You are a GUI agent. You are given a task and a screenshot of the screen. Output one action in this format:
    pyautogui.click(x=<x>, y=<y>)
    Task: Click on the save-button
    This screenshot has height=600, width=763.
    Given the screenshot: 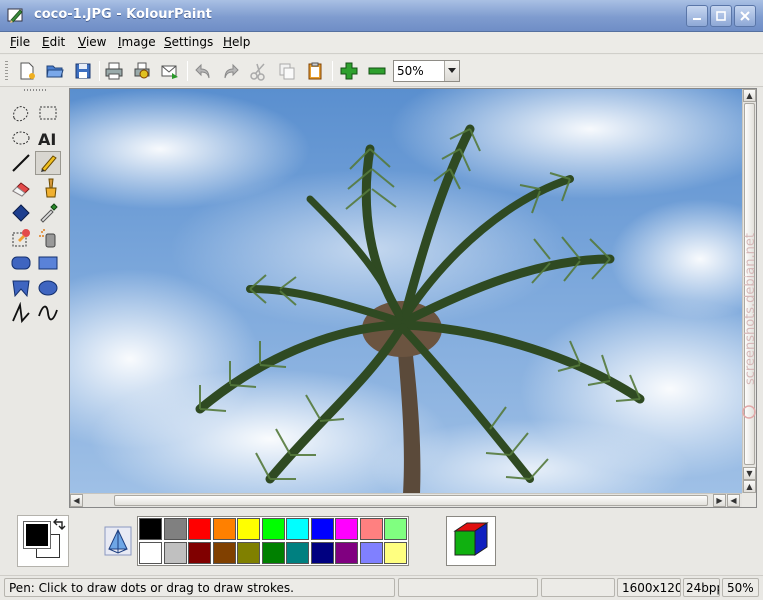 What is the action you would take?
    pyautogui.click(x=83, y=71)
    